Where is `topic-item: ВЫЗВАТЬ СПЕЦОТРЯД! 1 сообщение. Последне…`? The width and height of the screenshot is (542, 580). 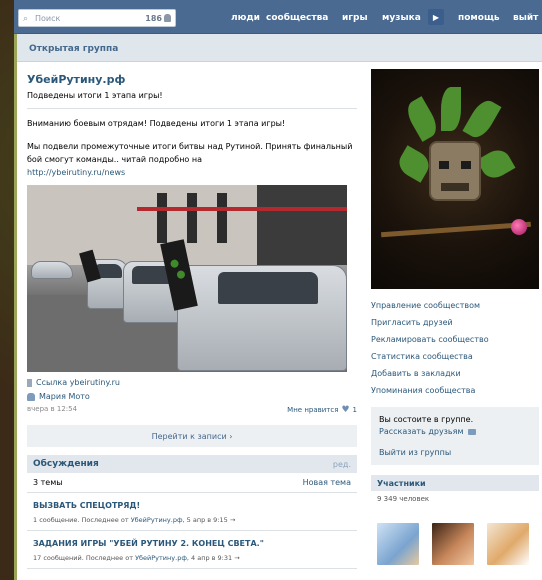
topic-item: ВЫЗВАТЬ СПЕЦОТРЯД! 1 сообщение. Последне… is located at coordinates (192, 512).